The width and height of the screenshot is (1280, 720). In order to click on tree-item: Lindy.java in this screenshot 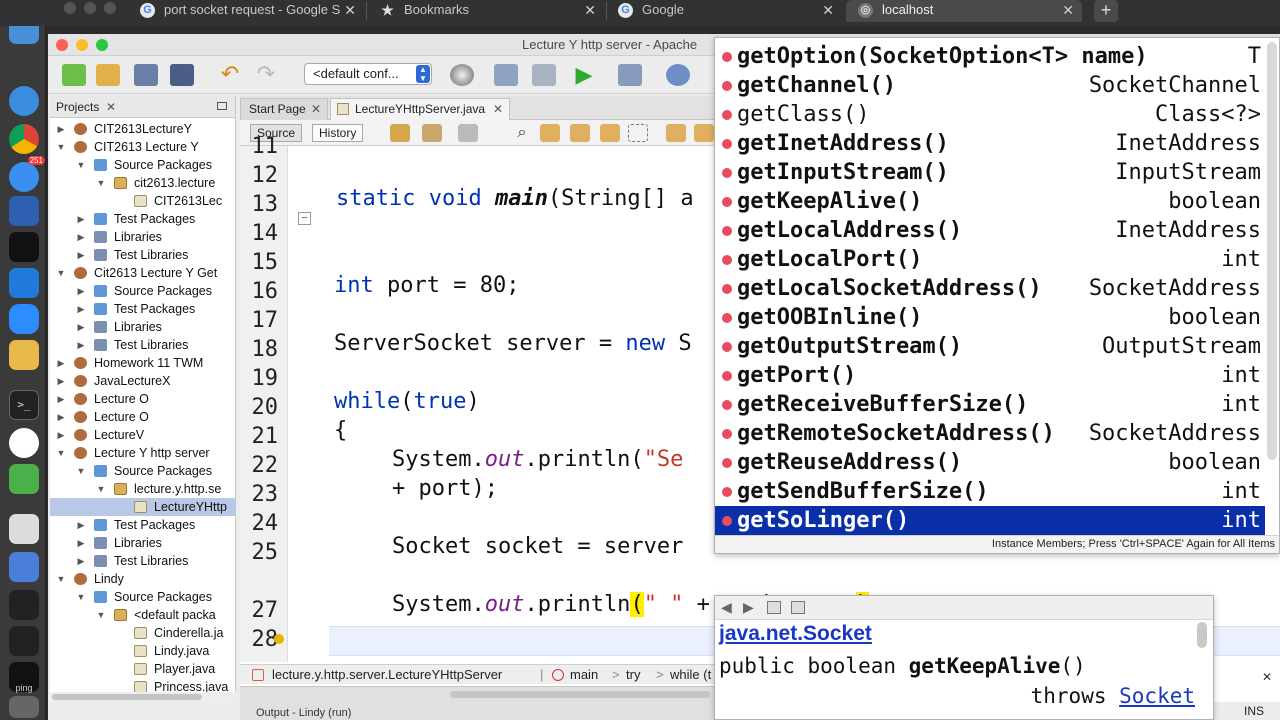, I will do `click(143, 651)`.